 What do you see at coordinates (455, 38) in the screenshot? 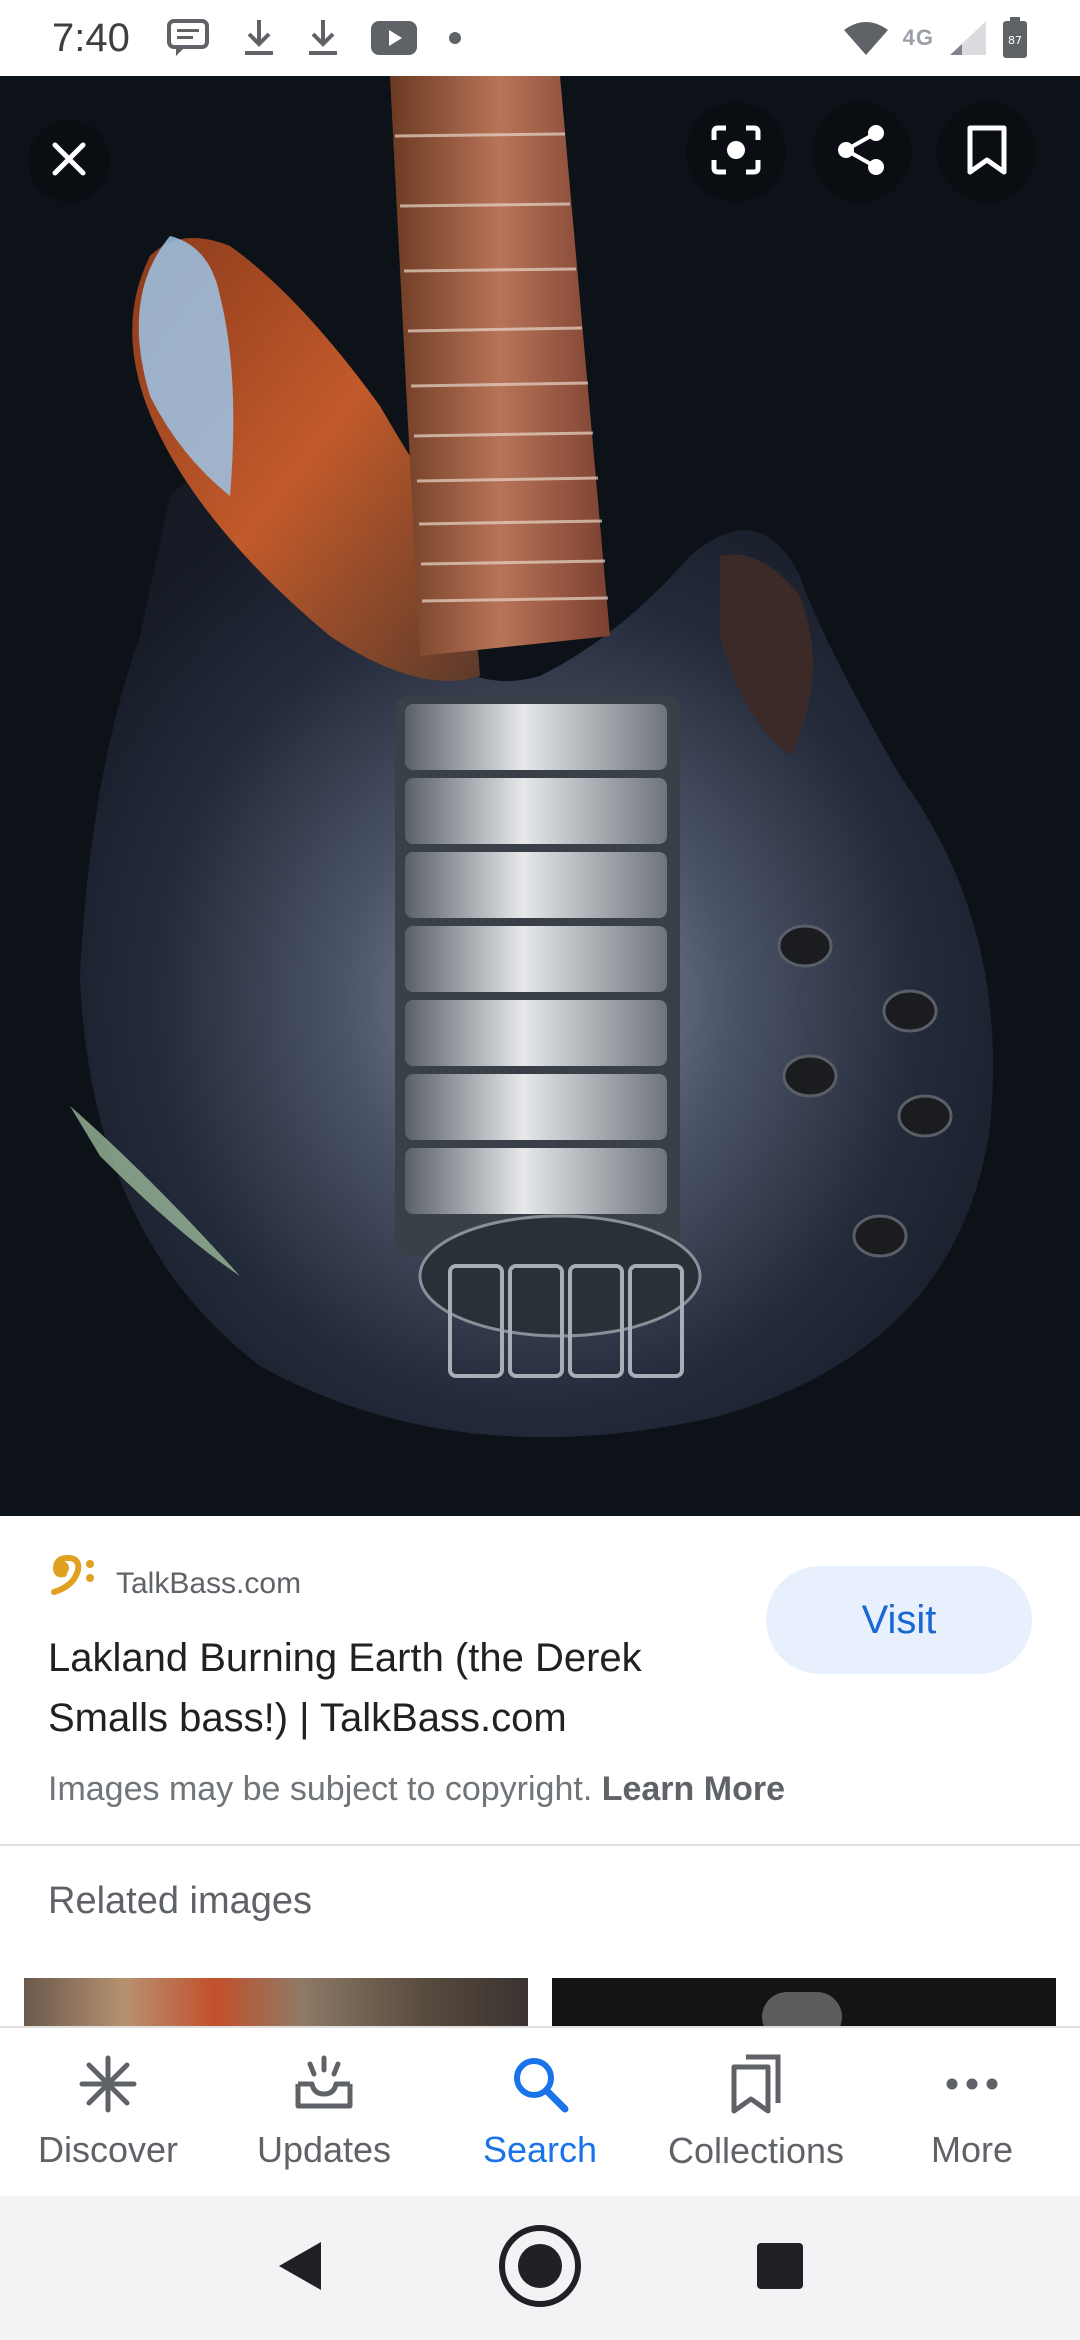
I see `dot-icon` at bounding box center [455, 38].